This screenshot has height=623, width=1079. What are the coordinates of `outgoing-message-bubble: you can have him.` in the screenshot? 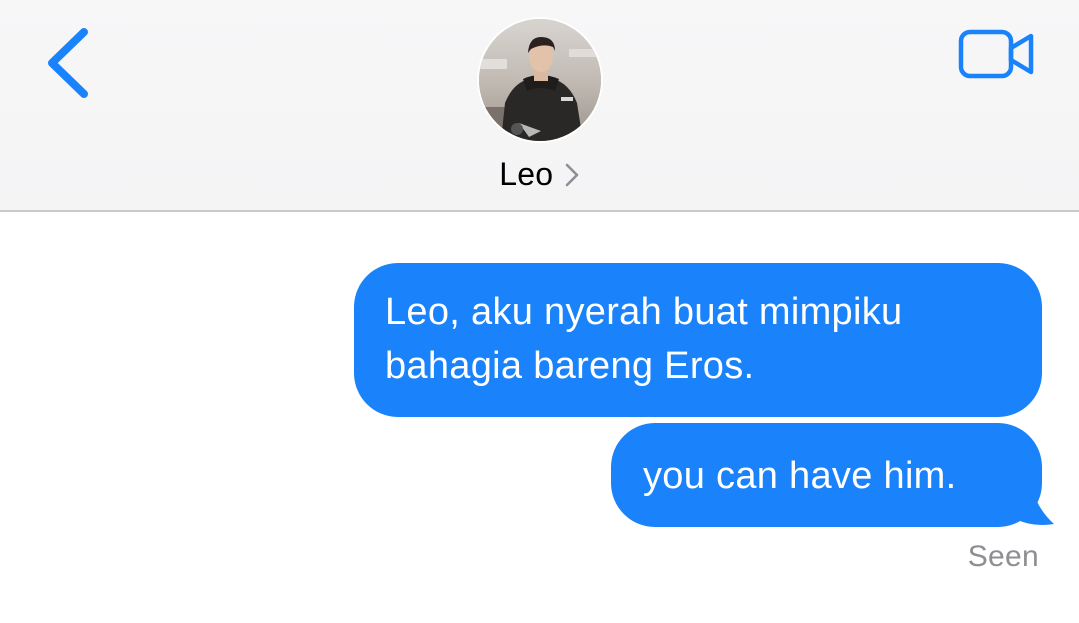 It's located at (826, 475).